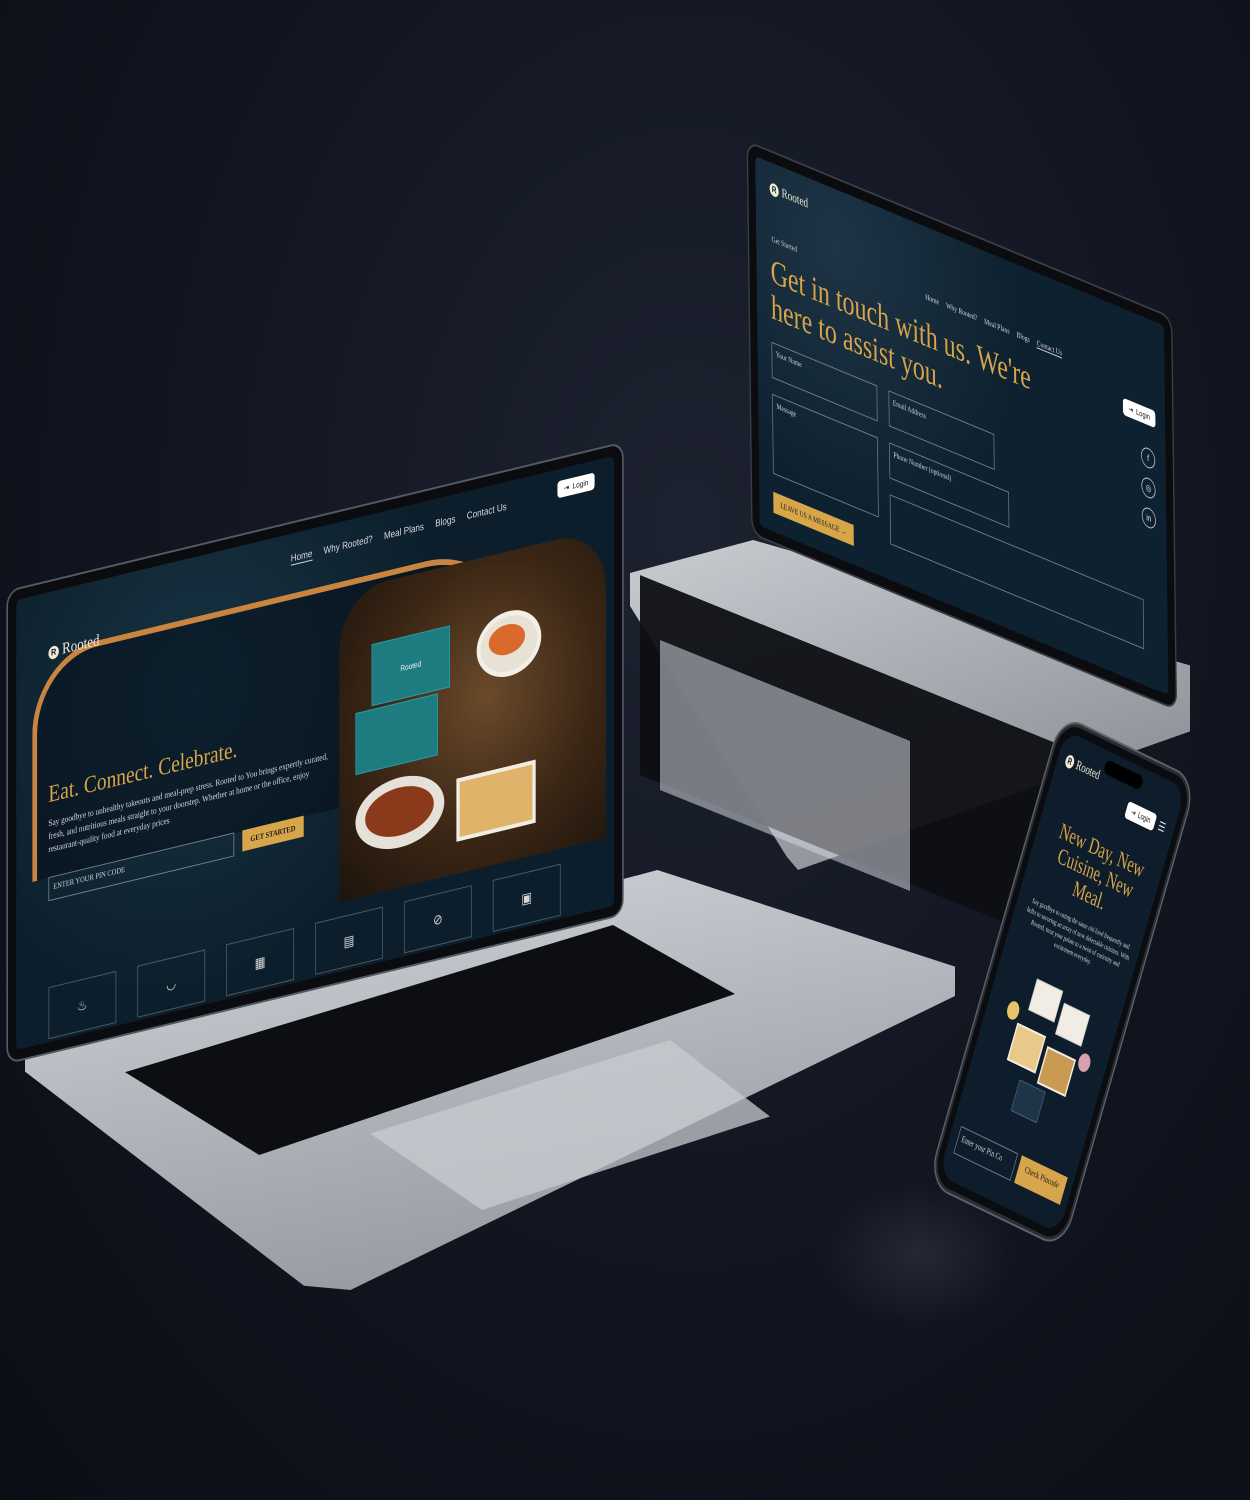  Describe the element at coordinates (1148, 458) in the screenshot. I see `facebook-icon: f` at that location.